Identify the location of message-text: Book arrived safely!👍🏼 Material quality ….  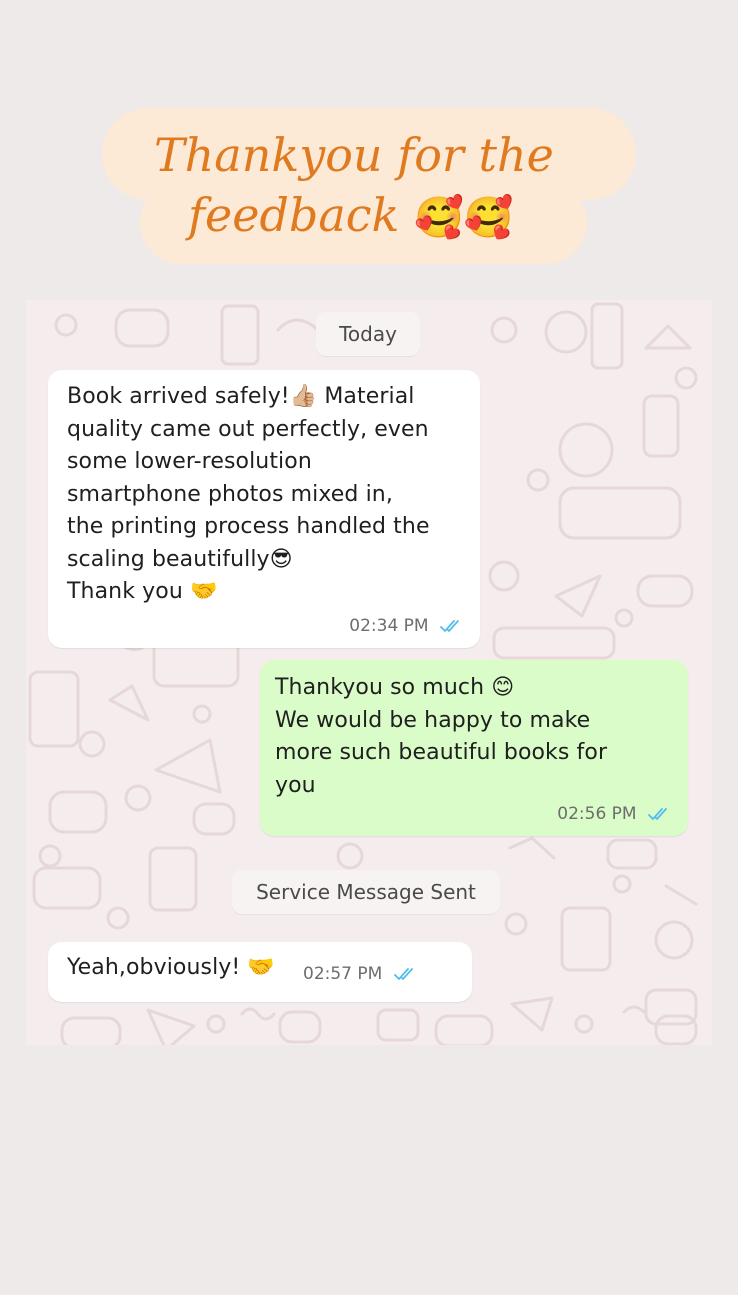
(248, 494).